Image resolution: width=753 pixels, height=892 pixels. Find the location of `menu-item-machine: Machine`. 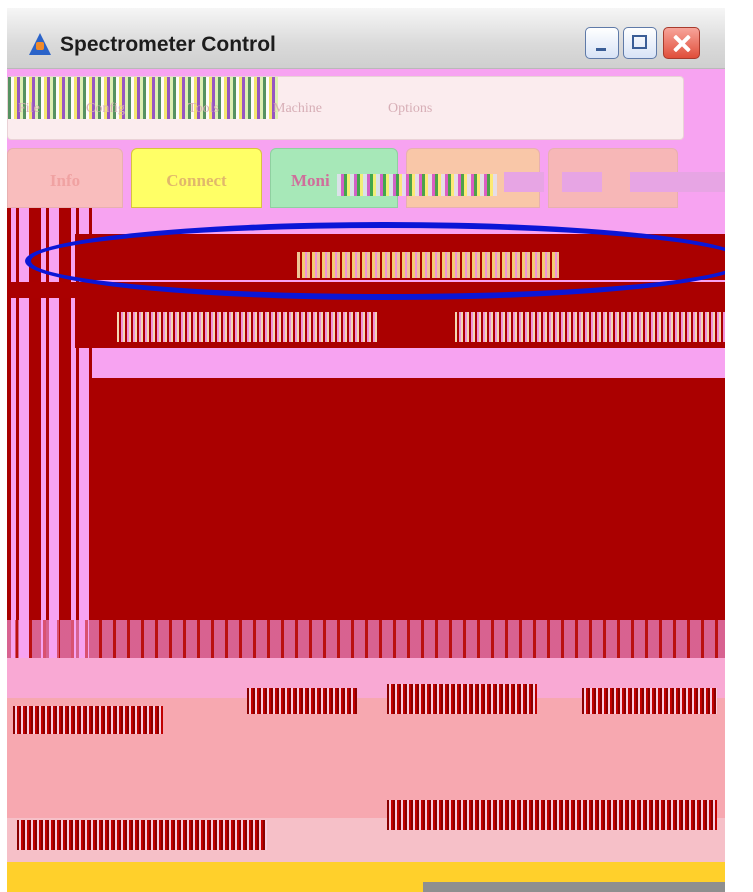

menu-item-machine: Machine is located at coordinates (297, 109).